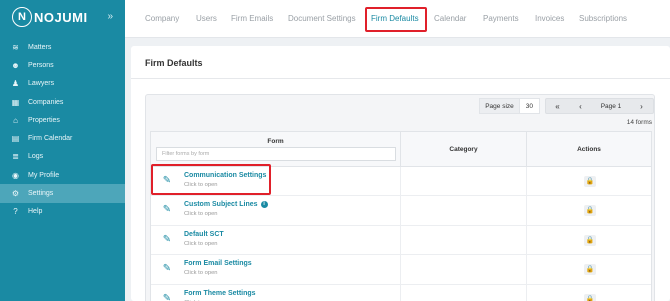  I want to click on page-indicator: Page 1, so click(611, 106).